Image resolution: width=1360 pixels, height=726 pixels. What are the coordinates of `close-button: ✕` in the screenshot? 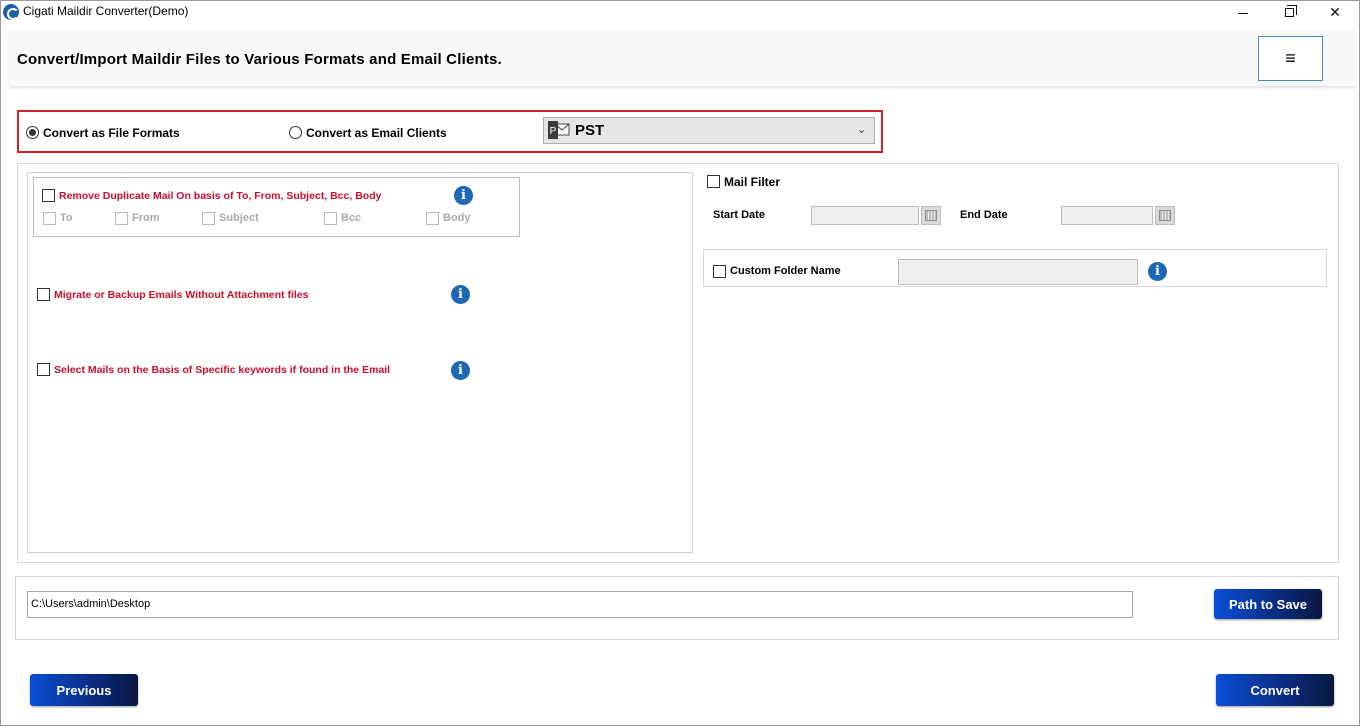 It's located at (1335, 12).